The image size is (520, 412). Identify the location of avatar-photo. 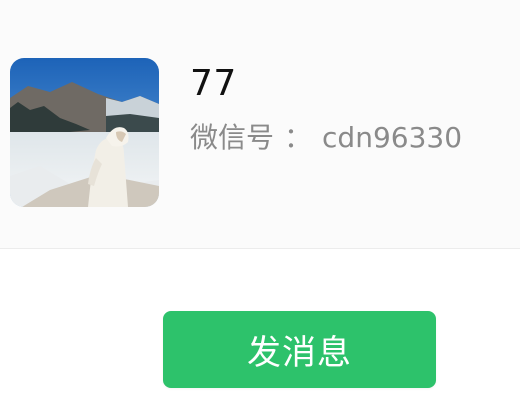
(84, 132).